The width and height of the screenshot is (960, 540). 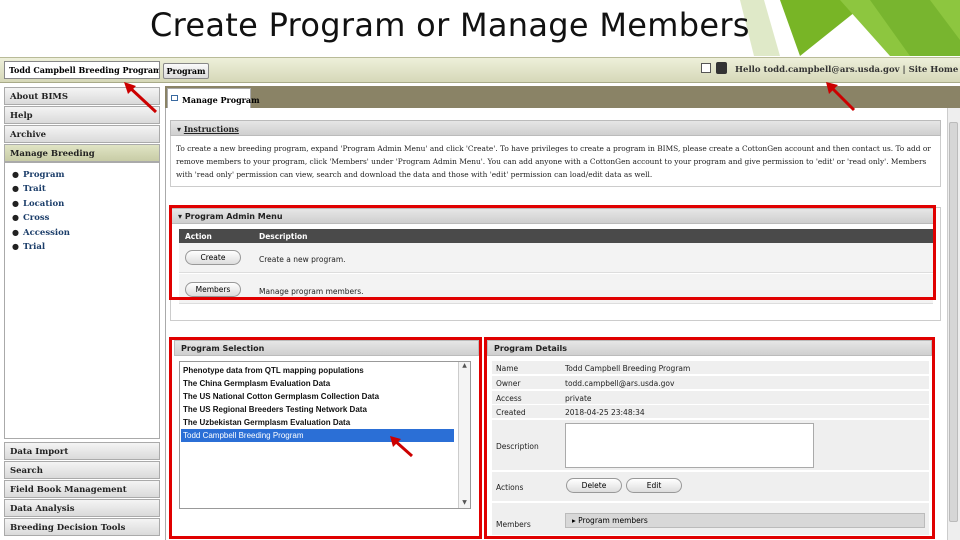 What do you see at coordinates (186, 71) in the screenshot?
I see `program-button: Program` at bounding box center [186, 71].